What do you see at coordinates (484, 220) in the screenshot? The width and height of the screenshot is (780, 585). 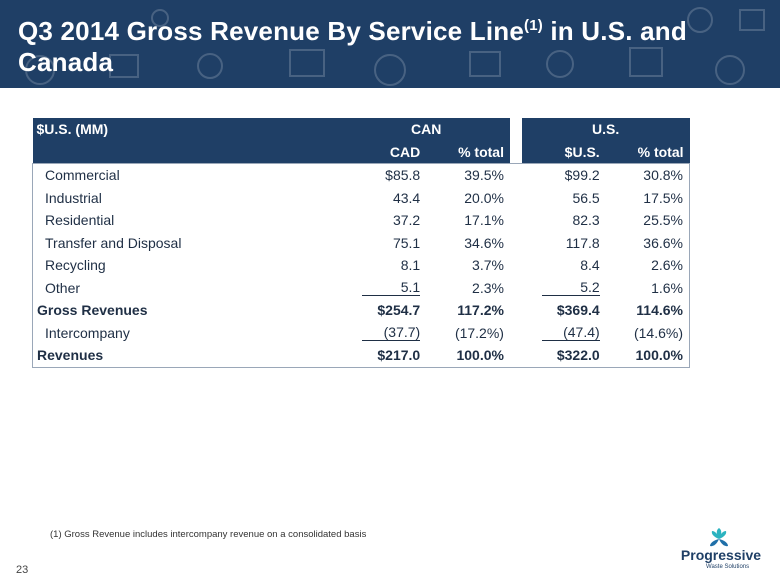 I see `row-can-pct: 17.1%` at bounding box center [484, 220].